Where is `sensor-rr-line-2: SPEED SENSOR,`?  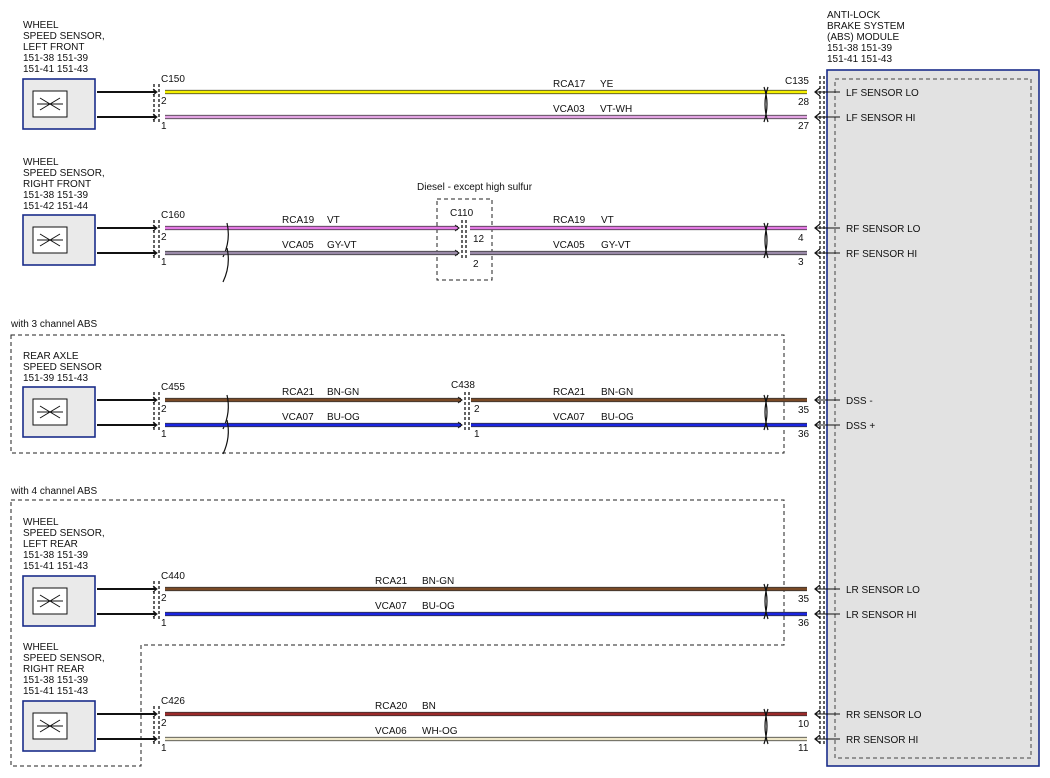 sensor-rr-line-2: SPEED SENSOR, is located at coordinates (64, 658).